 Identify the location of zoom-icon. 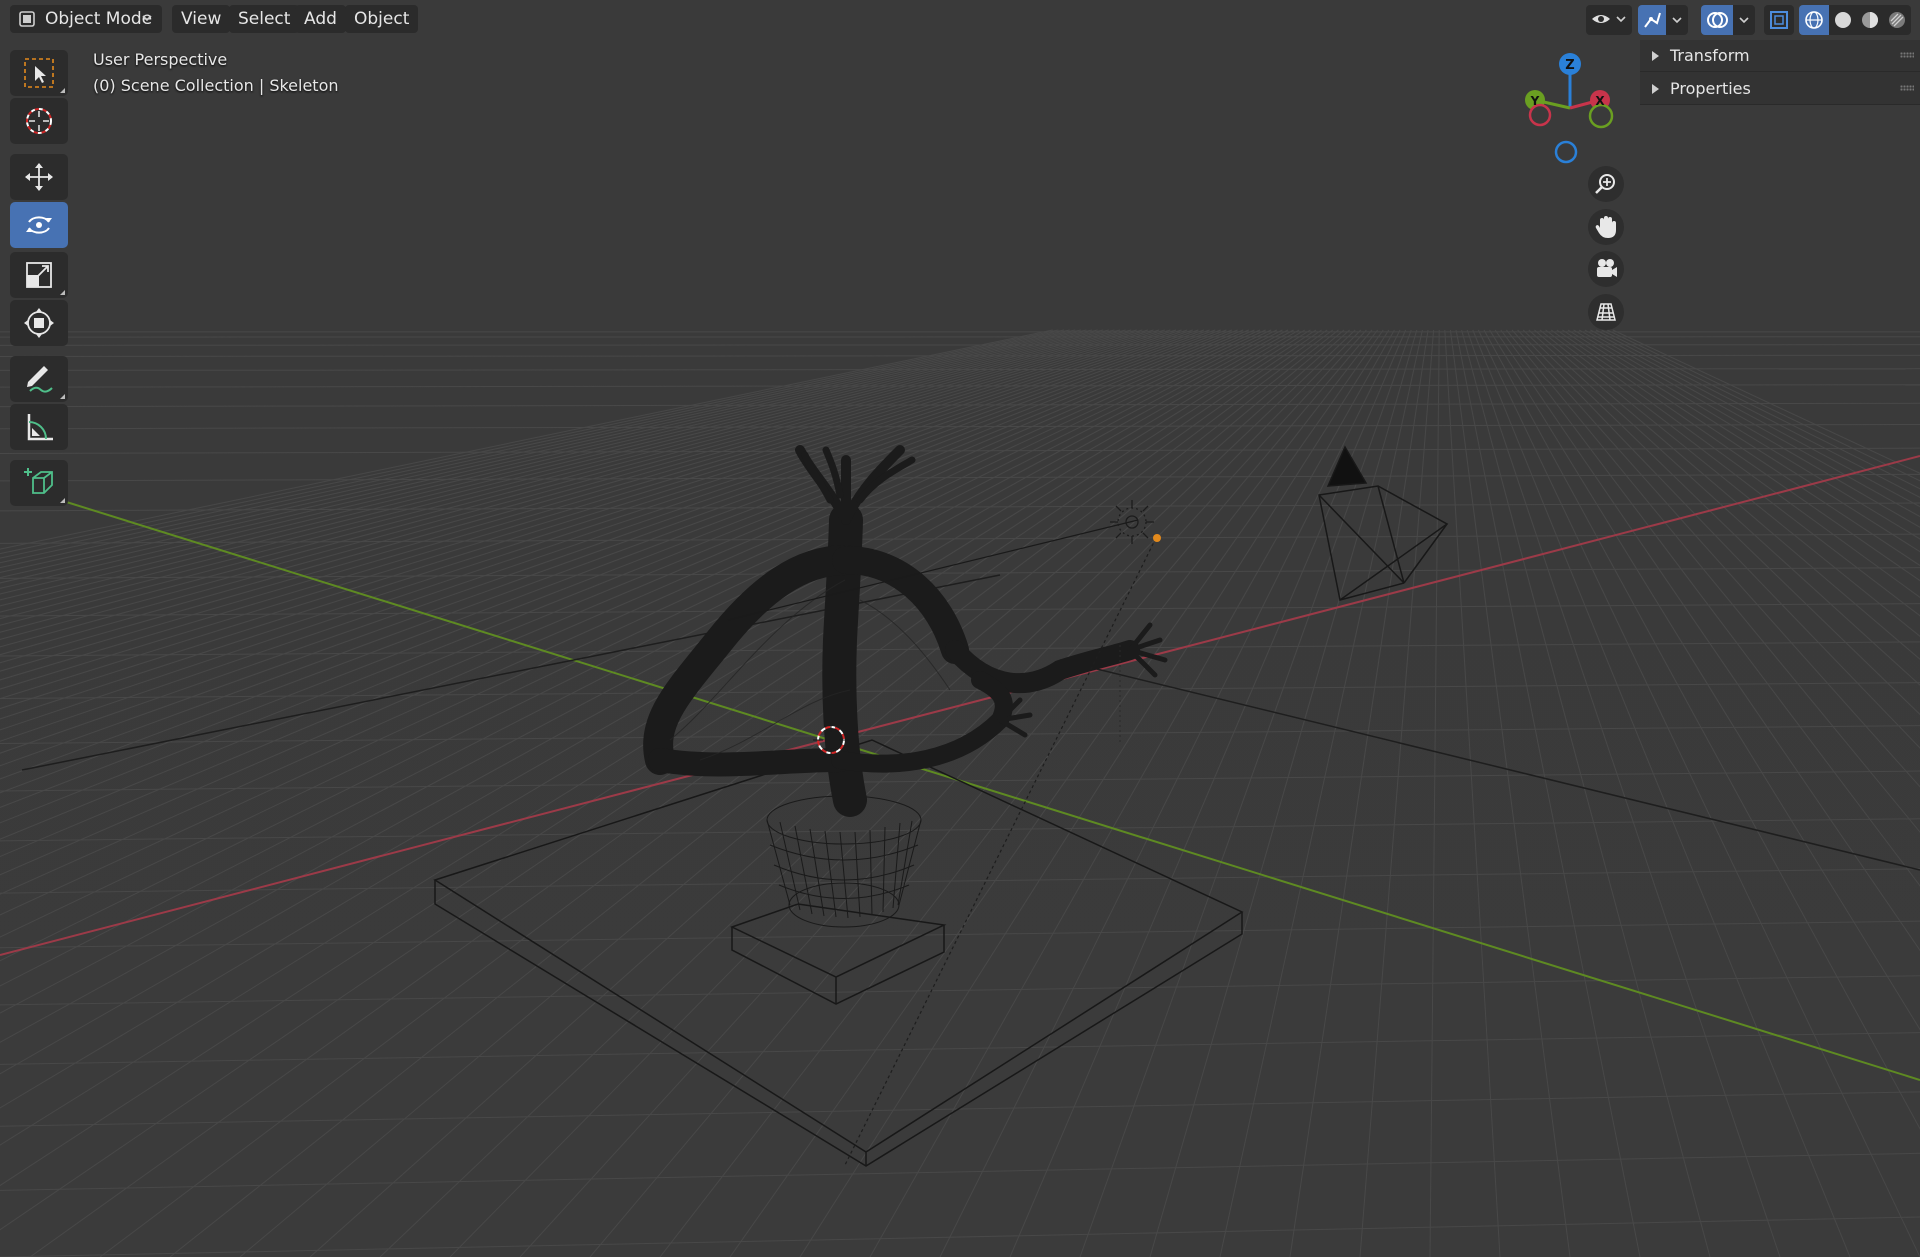
(1605, 184).